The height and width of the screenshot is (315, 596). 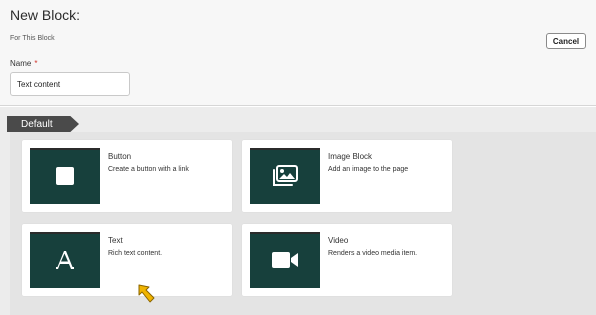 What do you see at coordinates (338, 240) in the screenshot?
I see `block-title: Video` at bounding box center [338, 240].